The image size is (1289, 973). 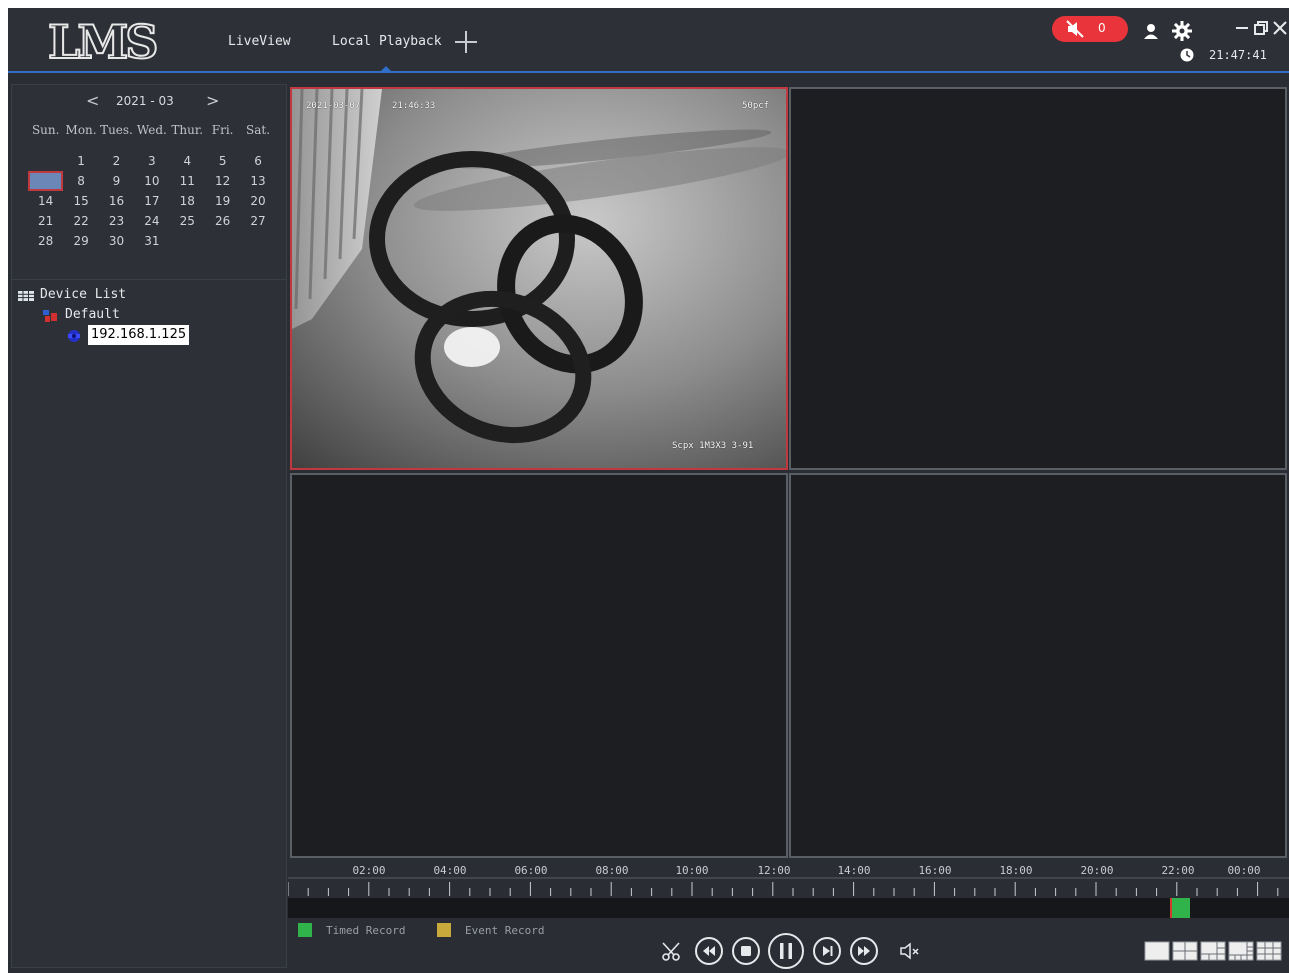 What do you see at coordinates (612, 870) in the screenshot?
I see `timeline-hour-label: 08:00` at bounding box center [612, 870].